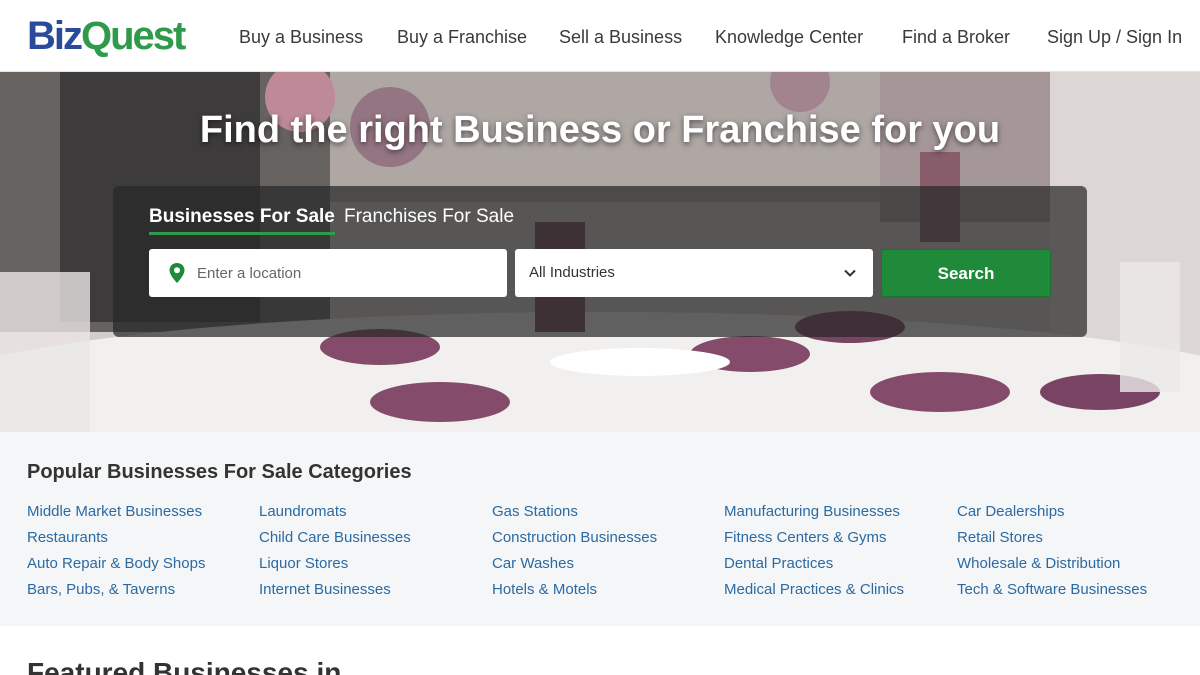  What do you see at coordinates (242, 219) in the screenshot?
I see `tab-businesses-for-sale: Businesses For Sale` at bounding box center [242, 219].